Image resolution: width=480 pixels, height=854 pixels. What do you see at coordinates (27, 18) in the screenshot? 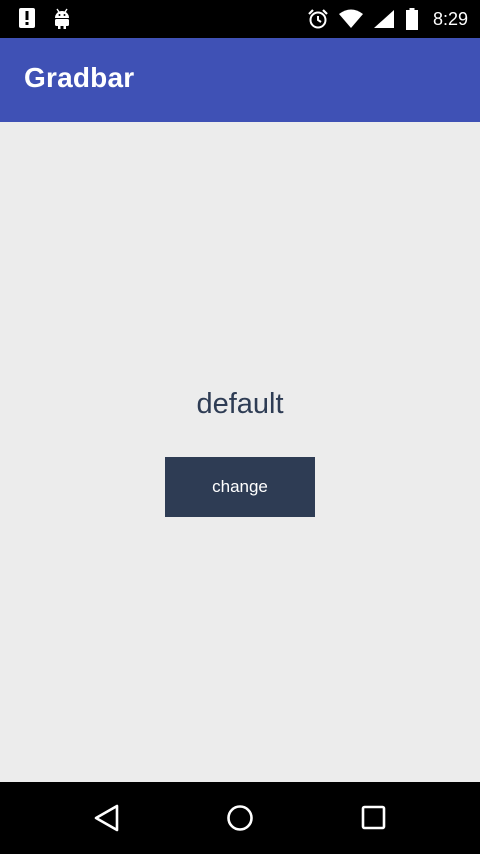
I see `alert-icon` at bounding box center [27, 18].